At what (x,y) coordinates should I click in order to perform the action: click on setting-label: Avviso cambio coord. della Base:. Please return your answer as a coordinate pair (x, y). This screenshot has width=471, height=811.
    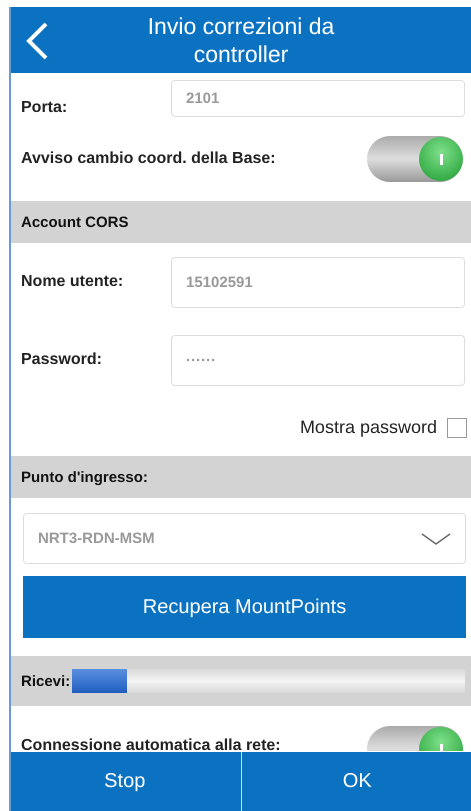
    Looking at the image, I should click on (148, 159).